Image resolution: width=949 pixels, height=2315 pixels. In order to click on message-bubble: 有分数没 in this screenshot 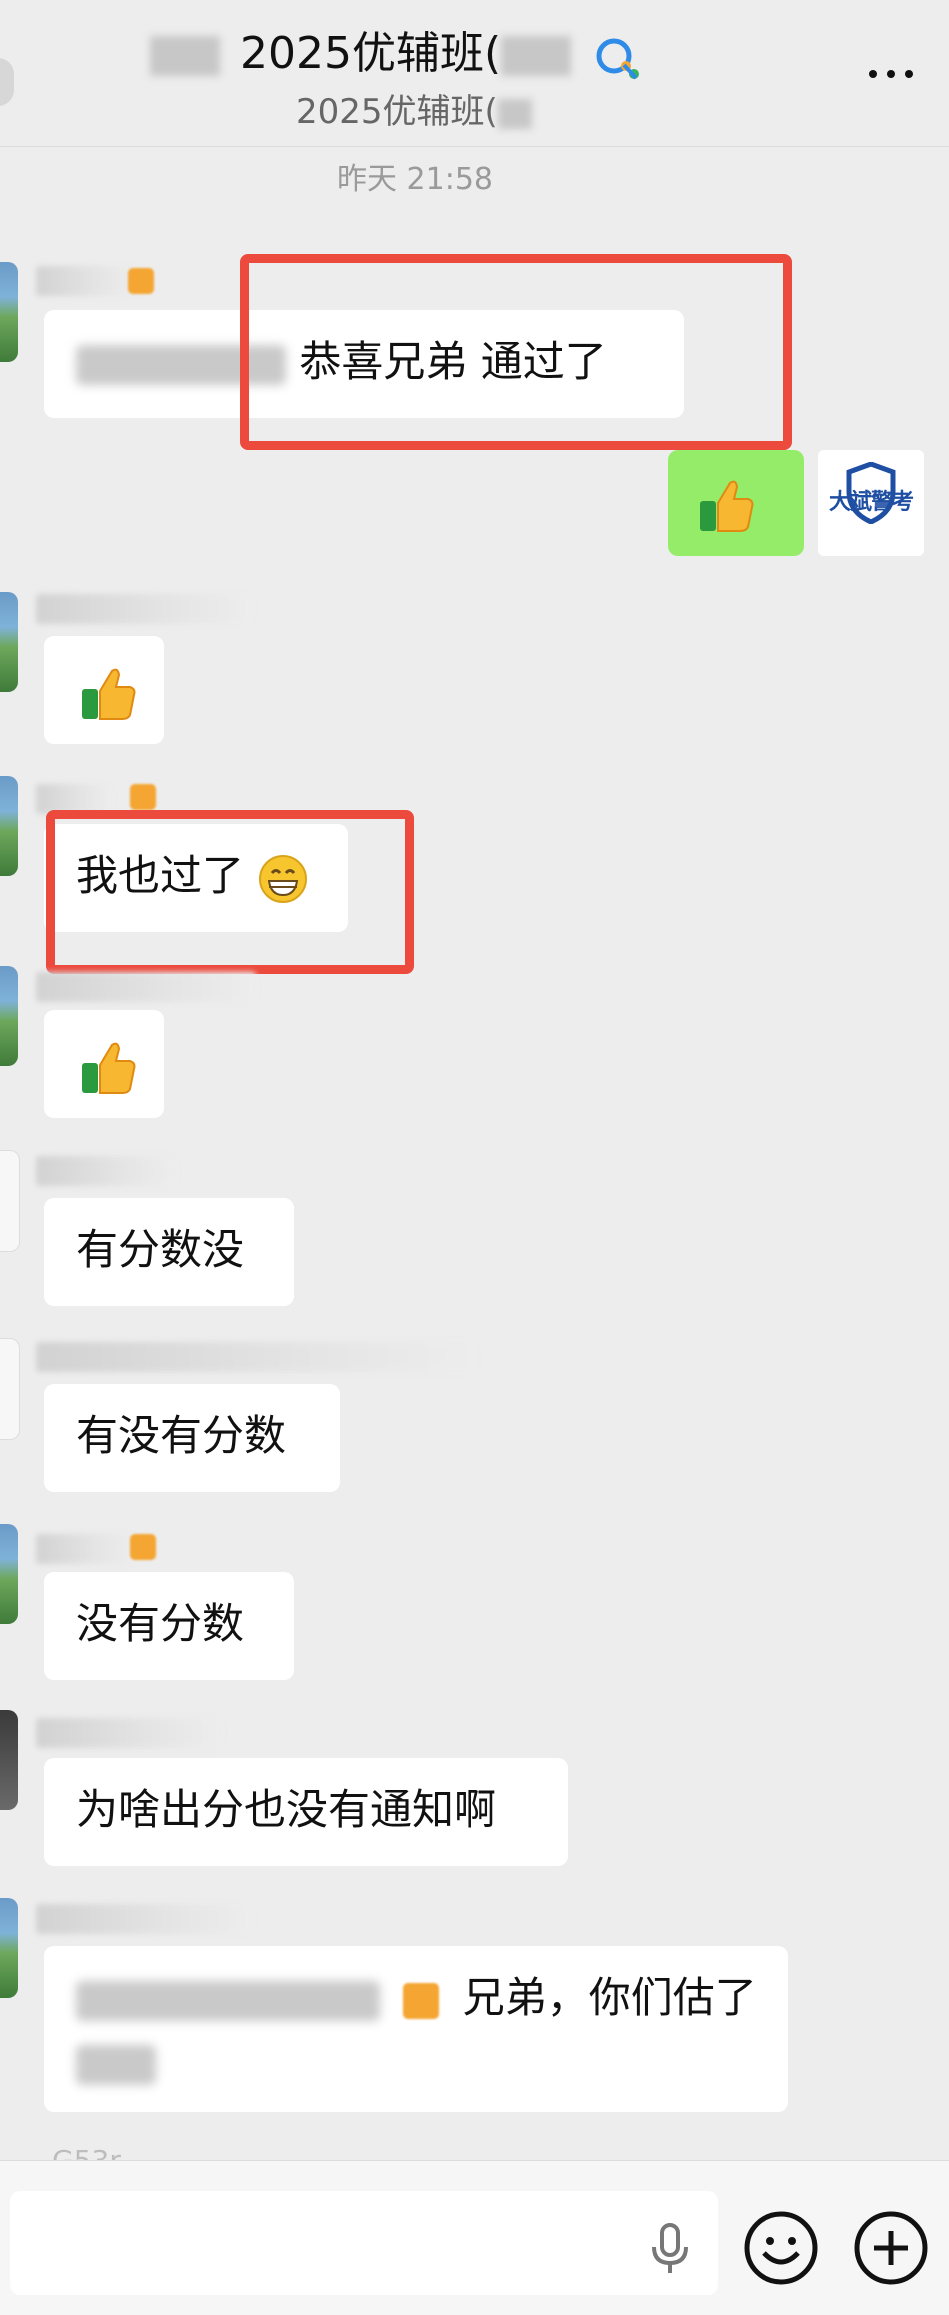, I will do `click(169, 1252)`.